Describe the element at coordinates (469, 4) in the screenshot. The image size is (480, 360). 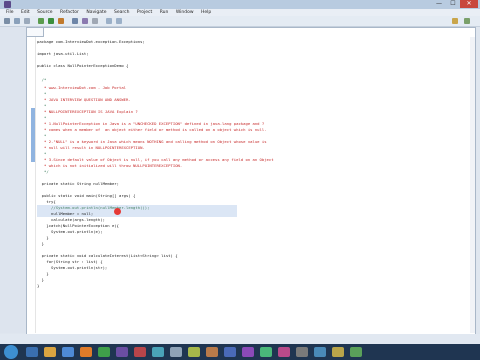
I see `close-button: ✕` at that location.